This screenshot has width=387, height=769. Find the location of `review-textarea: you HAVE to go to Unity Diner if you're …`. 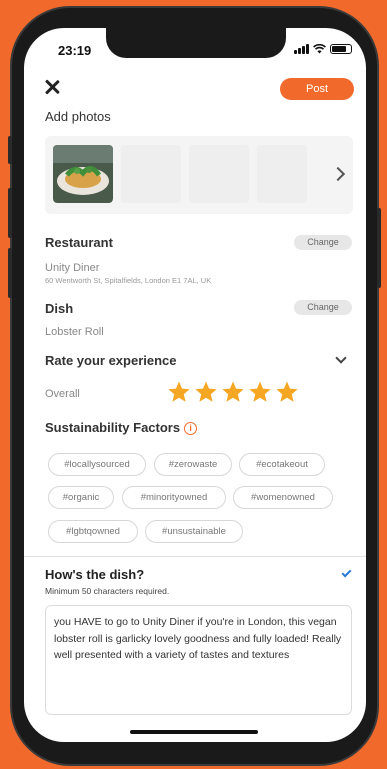

review-textarea: you HAVE to go to Unity Diner if you're … is located at coordinates (198, 660).